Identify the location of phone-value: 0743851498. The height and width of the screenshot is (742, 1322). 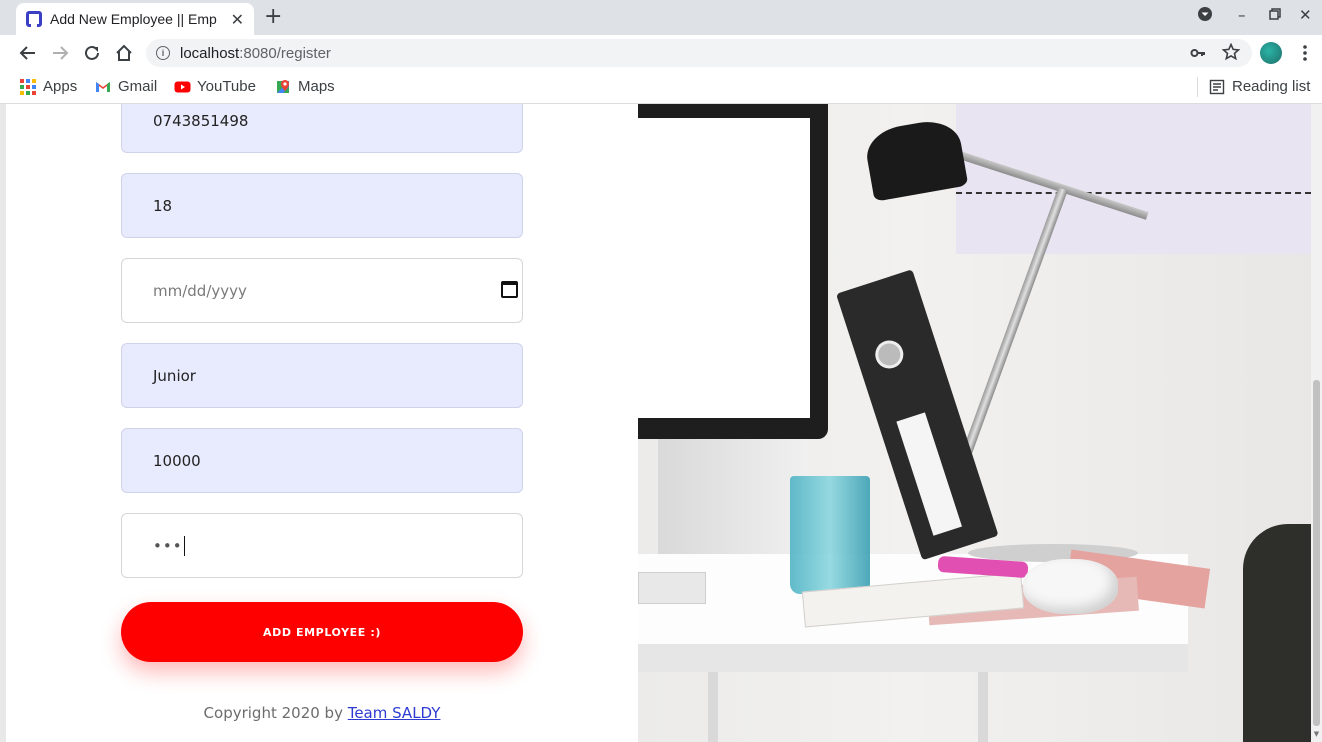
(201, 120).